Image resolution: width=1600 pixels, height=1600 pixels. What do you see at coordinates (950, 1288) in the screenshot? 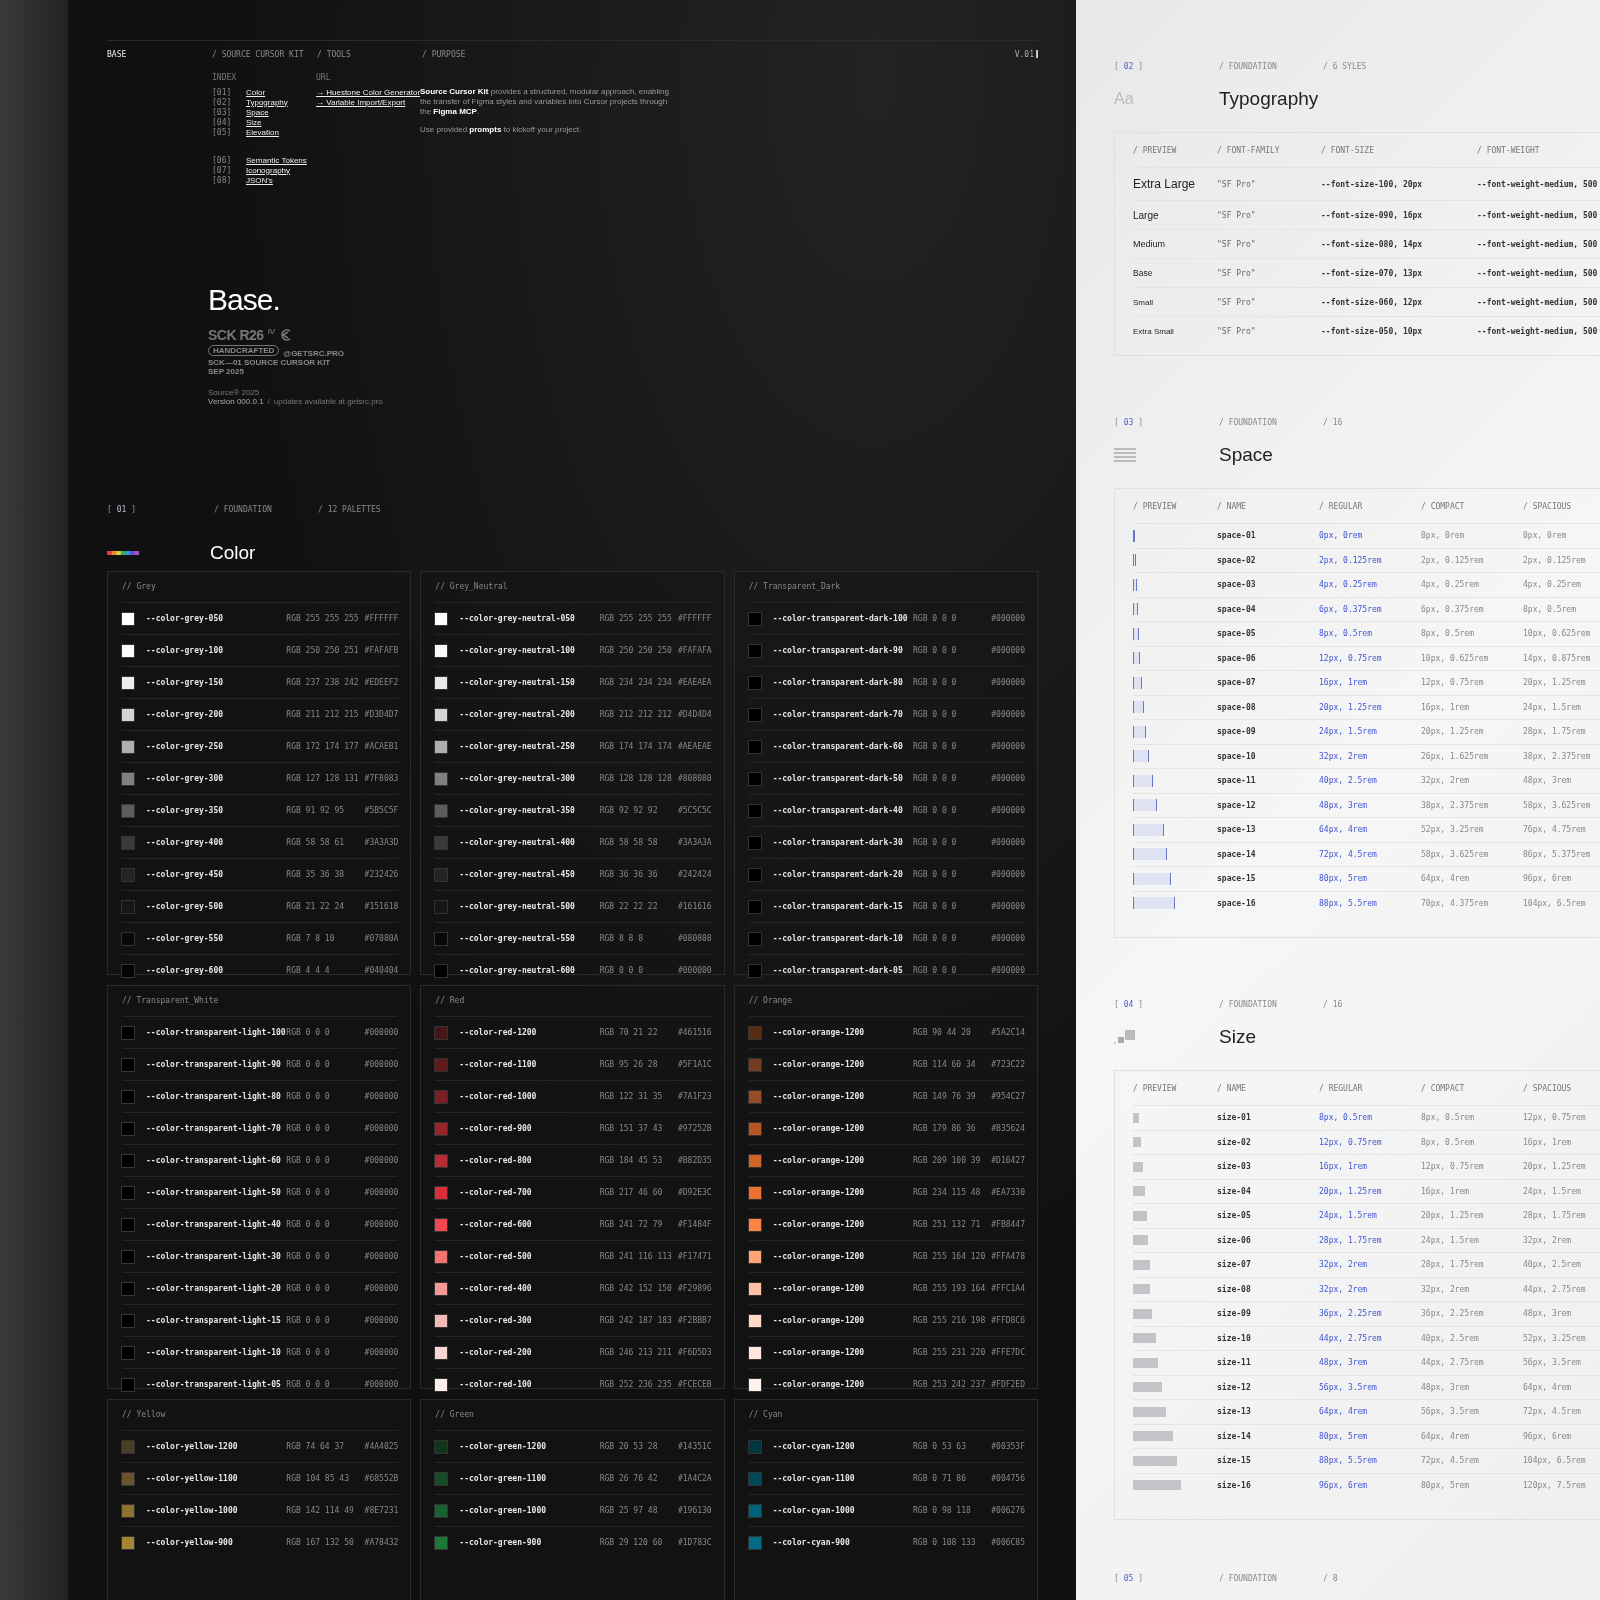
I see `rgb-value: RGB 255 193 164` at bounding box center [950, 1288].